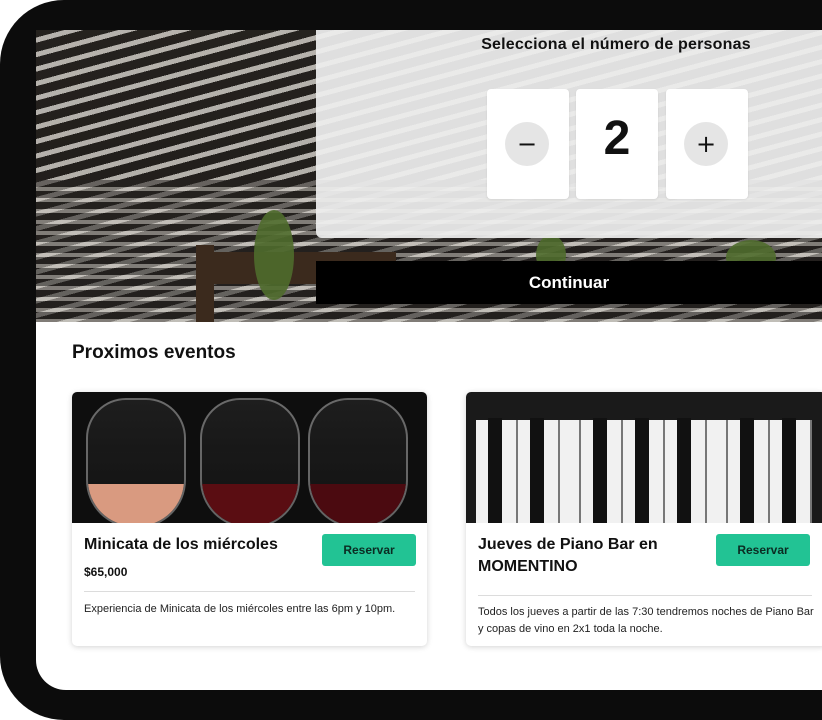 Image resolution: width=822 pixels, height=720 pixels. I want to click on event-title: Jueves de Piano Bar en MOMENTINO, so click(568, 555).